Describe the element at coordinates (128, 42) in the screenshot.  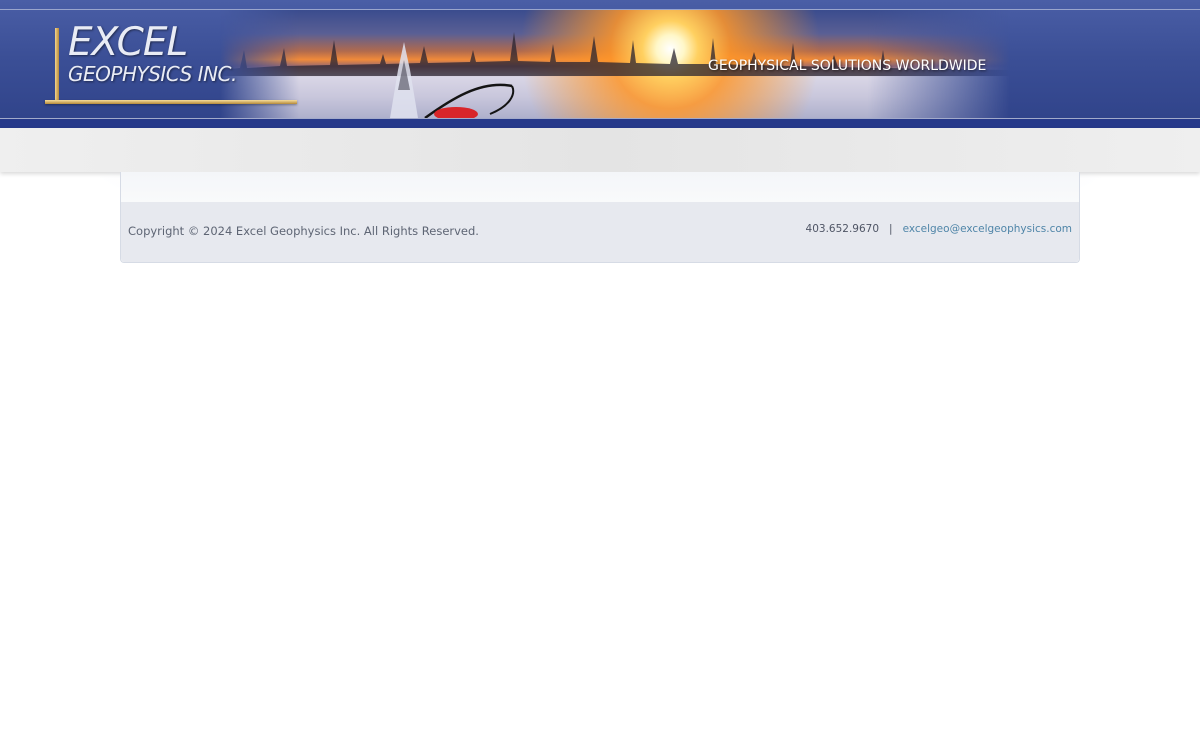
I see `logo-brand-name: EXCEL` at that location.